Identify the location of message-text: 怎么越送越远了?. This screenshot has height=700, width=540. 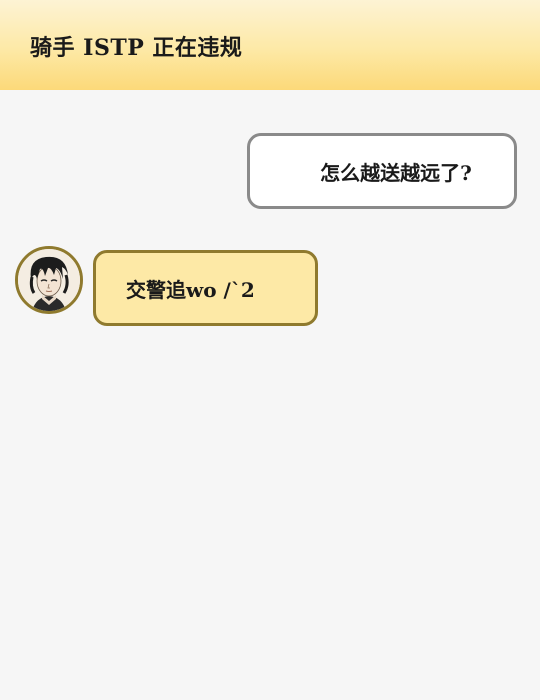
(396, 172).